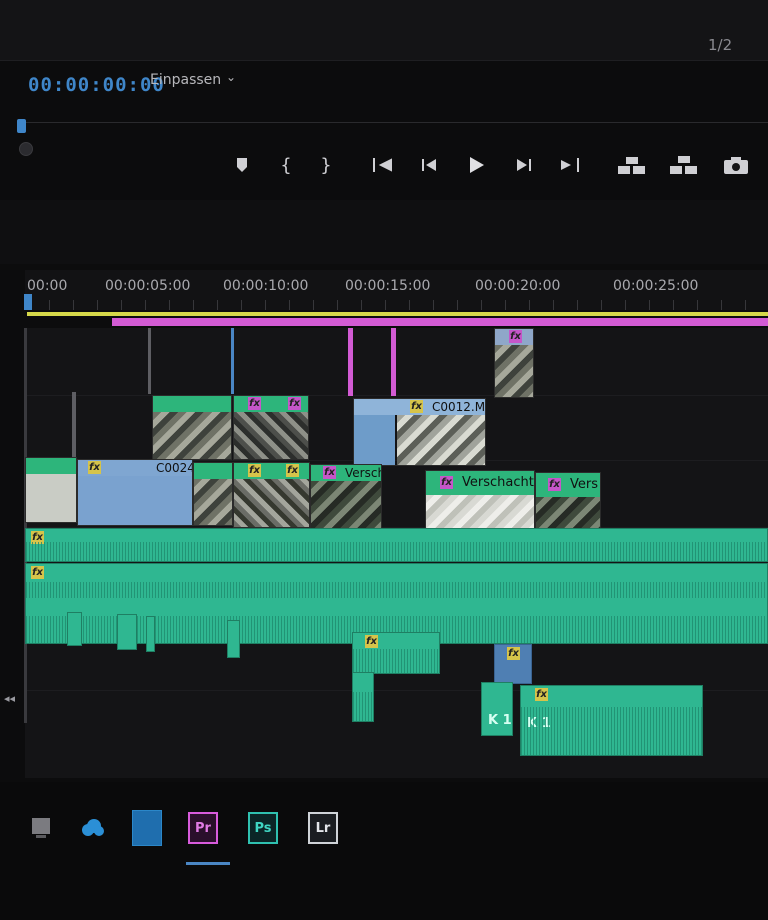 The width and height of the screenshot is (768, 920). I want to click on extract-icon, so click(684, 165).